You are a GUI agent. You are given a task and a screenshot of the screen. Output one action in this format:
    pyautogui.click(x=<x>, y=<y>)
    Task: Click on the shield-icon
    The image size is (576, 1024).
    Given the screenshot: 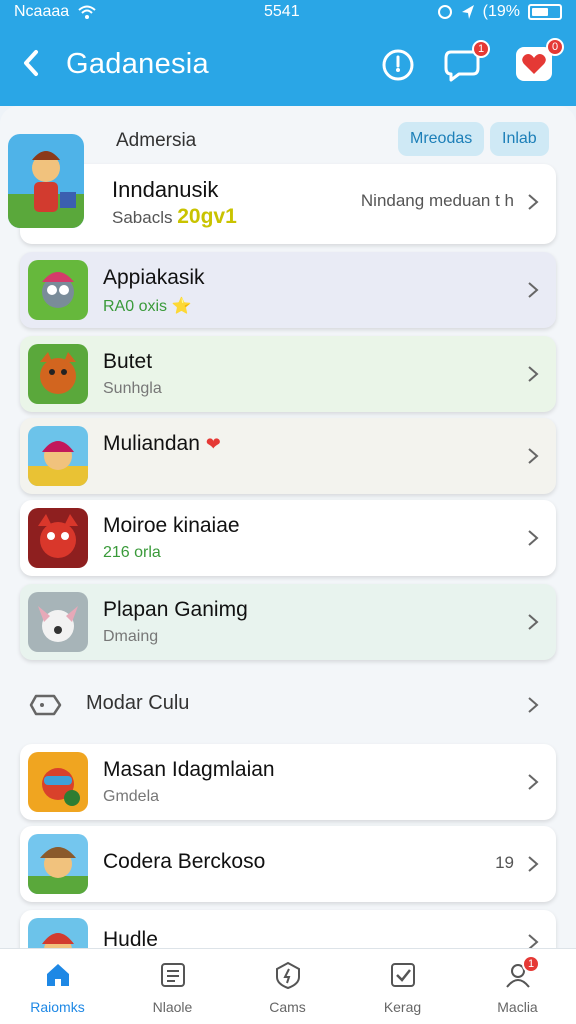 What is the action you would take?
    pyautogui.click(x=288, y=975)
    